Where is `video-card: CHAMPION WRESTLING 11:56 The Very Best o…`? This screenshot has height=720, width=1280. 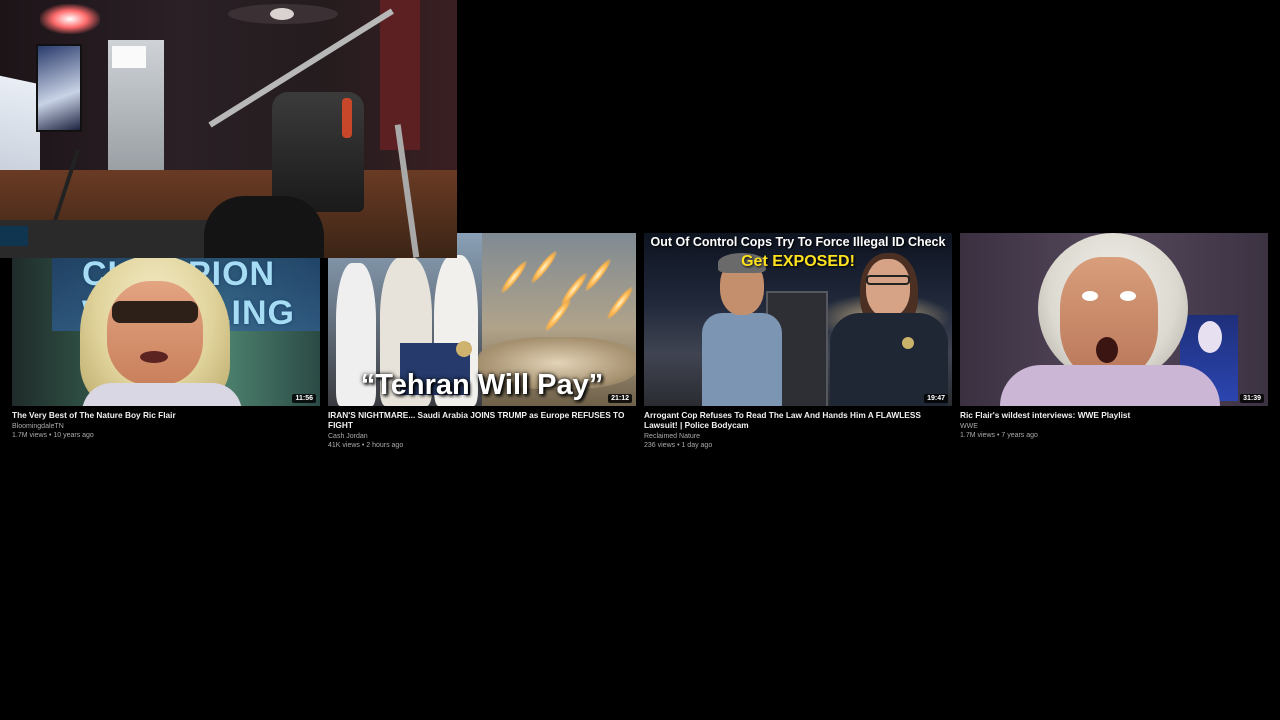 video-card: CHAMPION WRESTLING 11:56 The Very Best o… is located at coordinates (166, 336).